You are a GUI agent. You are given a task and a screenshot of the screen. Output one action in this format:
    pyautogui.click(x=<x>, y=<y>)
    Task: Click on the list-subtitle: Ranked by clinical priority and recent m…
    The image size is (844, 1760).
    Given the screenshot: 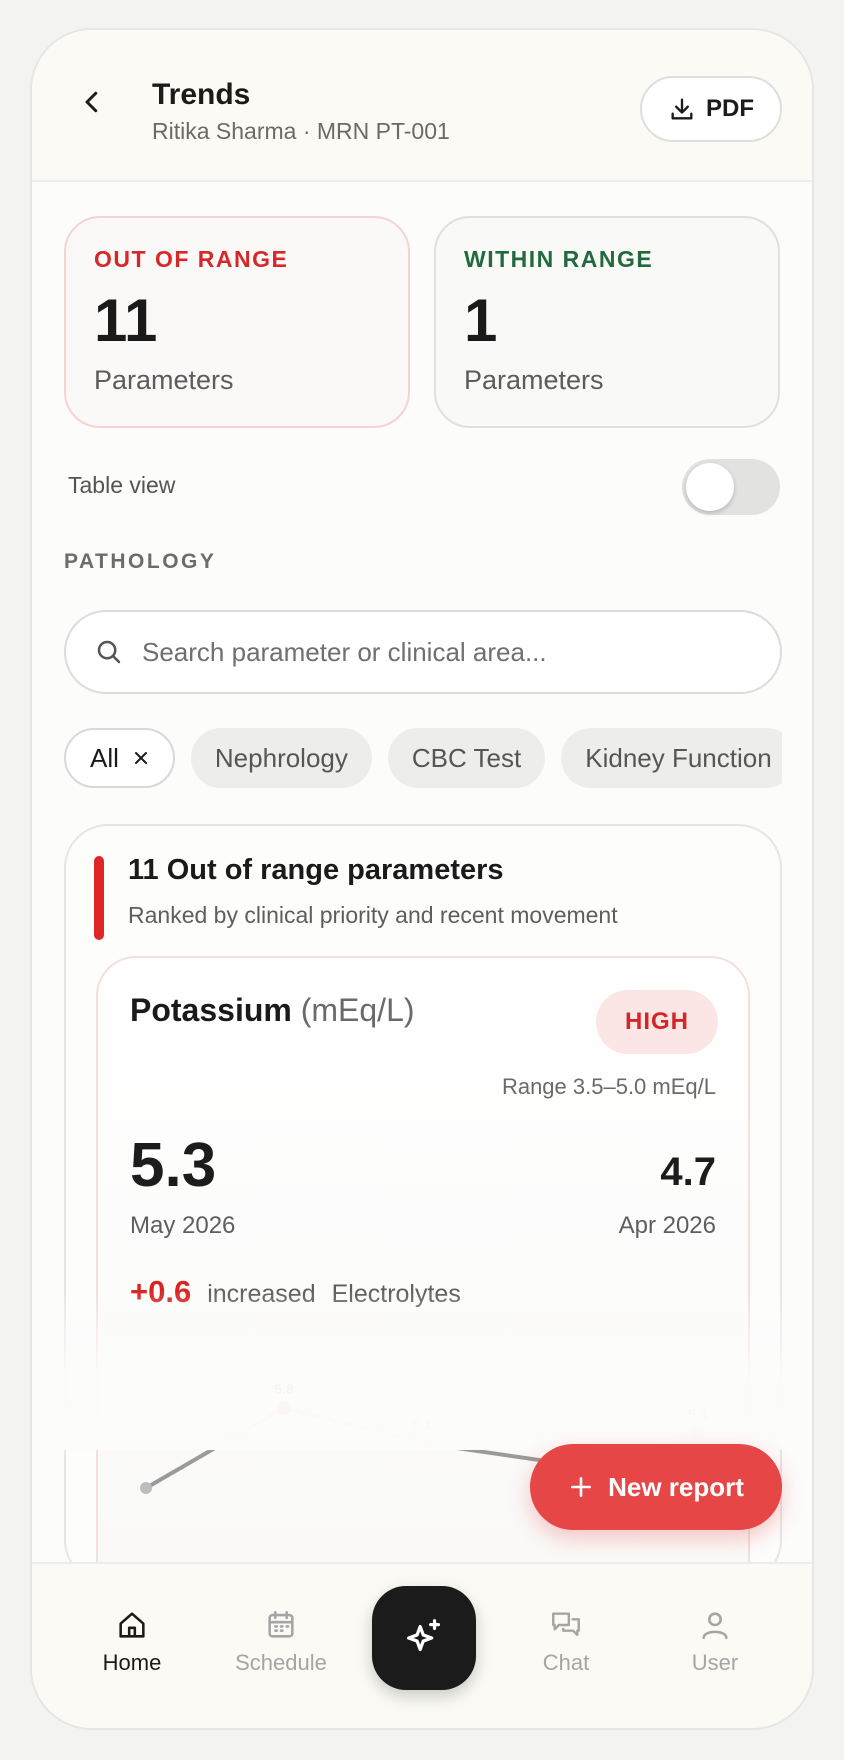 What is the action you would take?
    pyautogui.click(x=373, y=915)
    